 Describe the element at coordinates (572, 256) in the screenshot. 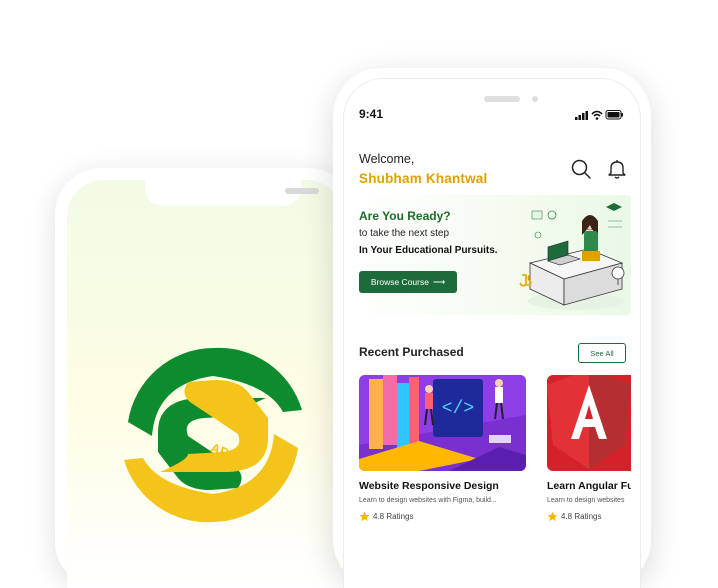

I see `student-desk-illustration` at that location.